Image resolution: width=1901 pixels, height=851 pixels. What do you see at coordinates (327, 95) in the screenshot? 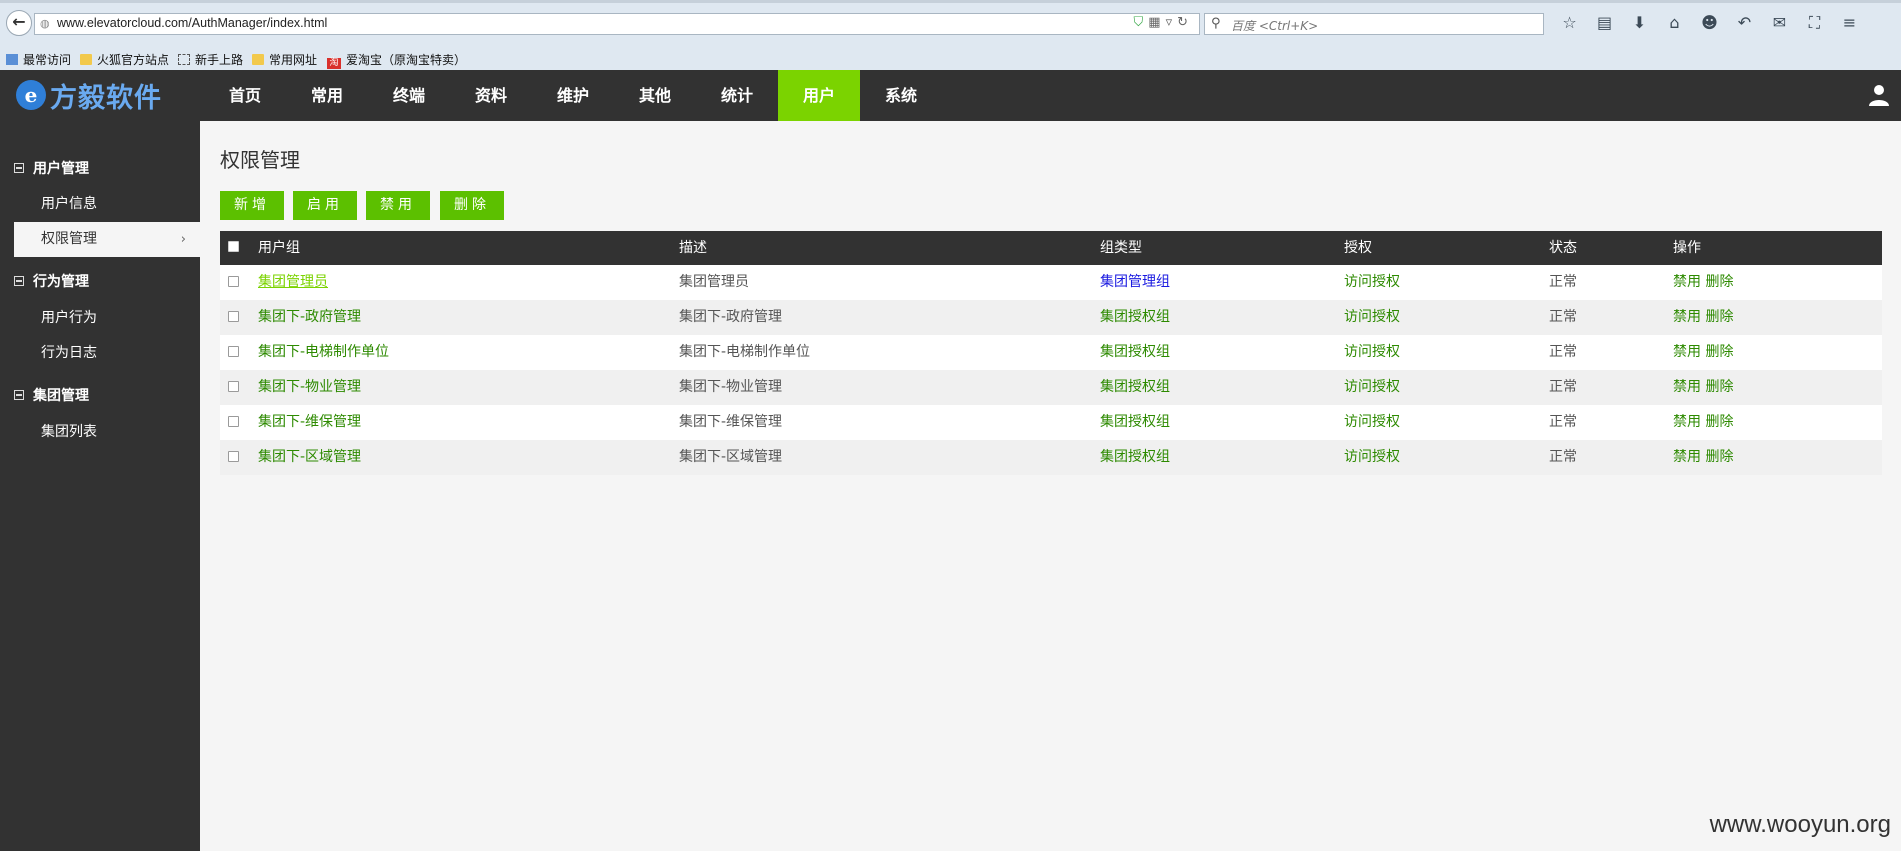
I see `nav-common: 常用` at bounding box center [327, 95].